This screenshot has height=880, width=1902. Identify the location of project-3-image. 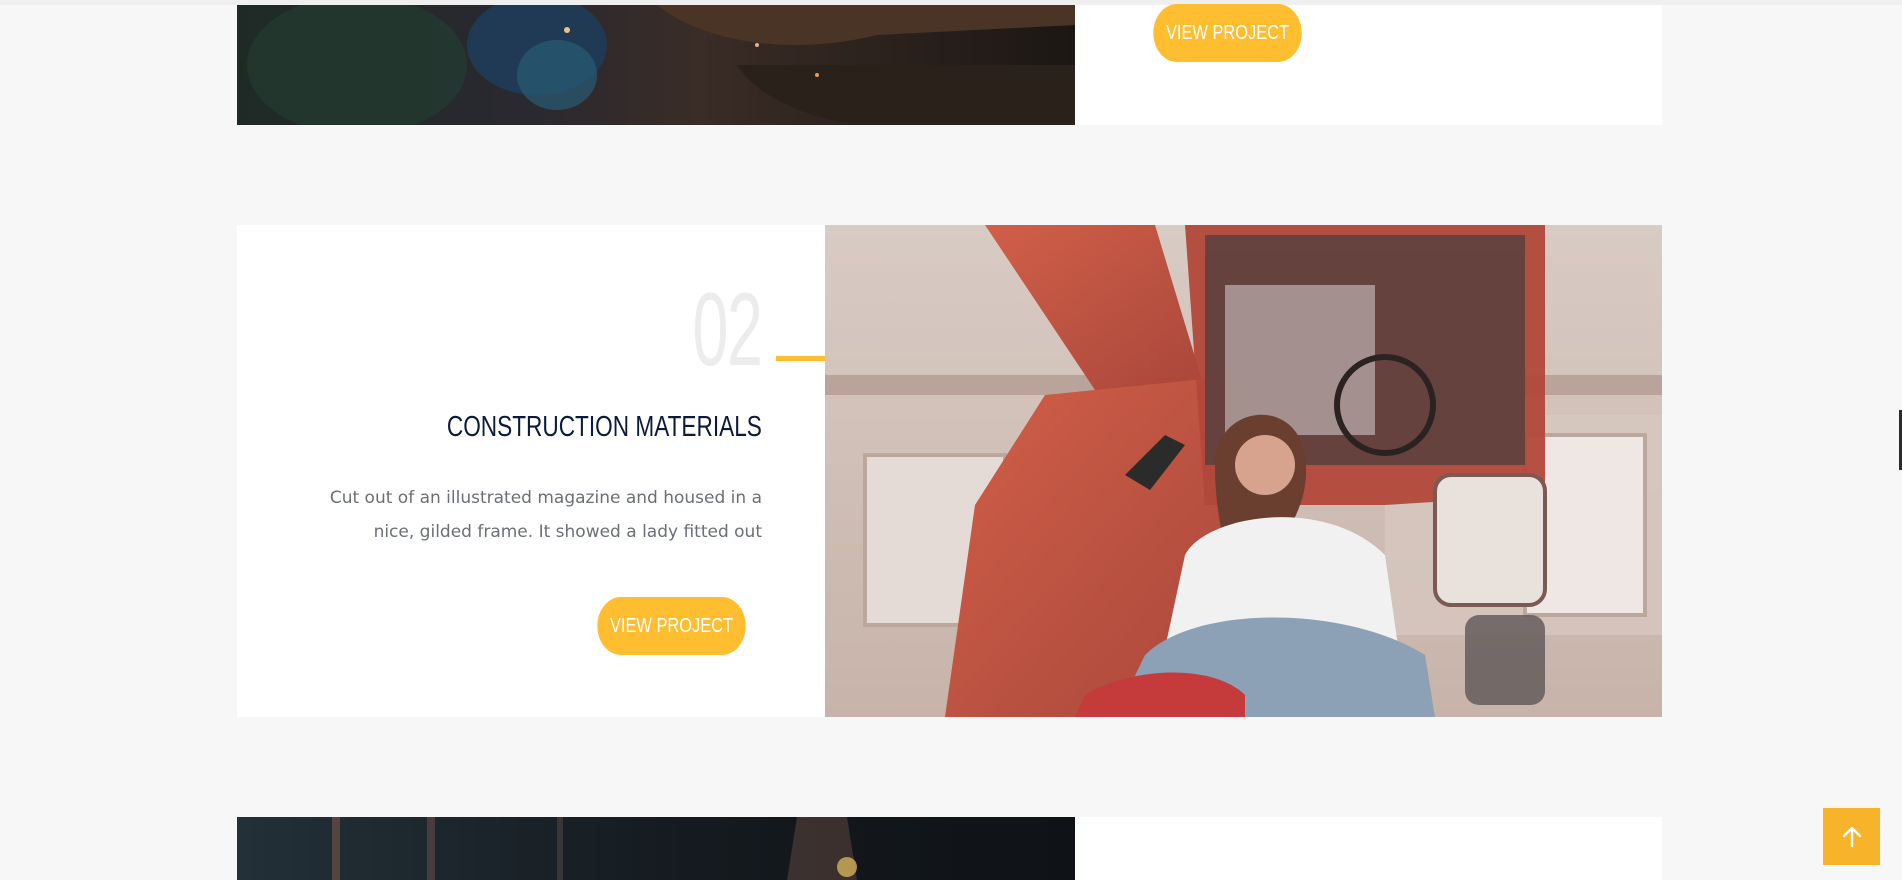
(656, 848).